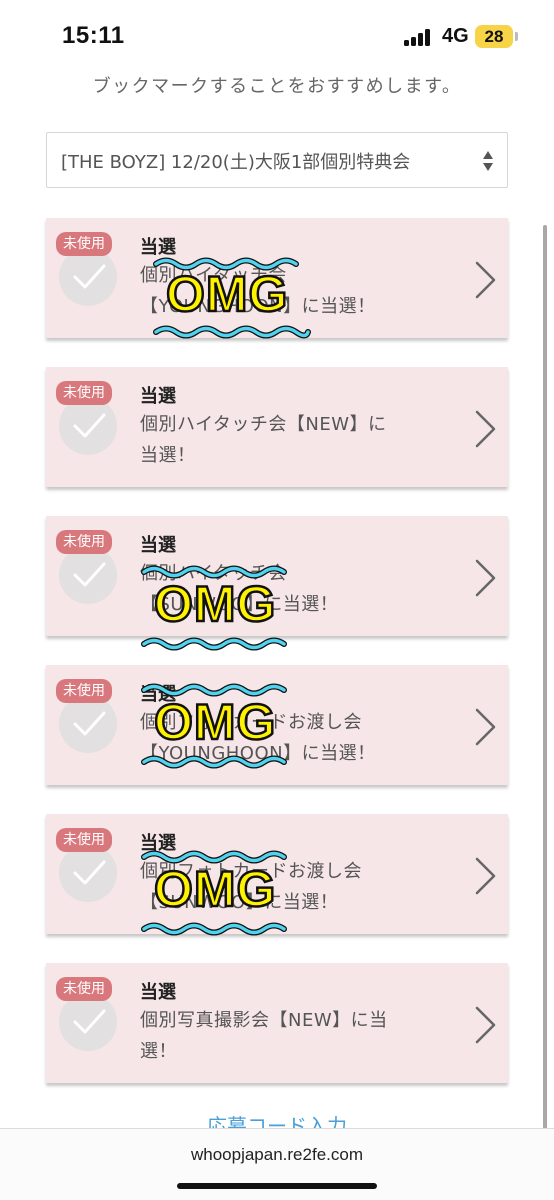  Describe the element at coordinates (264, 1020) in the screenshot. I see `card-desc-line1: 個別写真撮影会【NEW】に当` at that location.